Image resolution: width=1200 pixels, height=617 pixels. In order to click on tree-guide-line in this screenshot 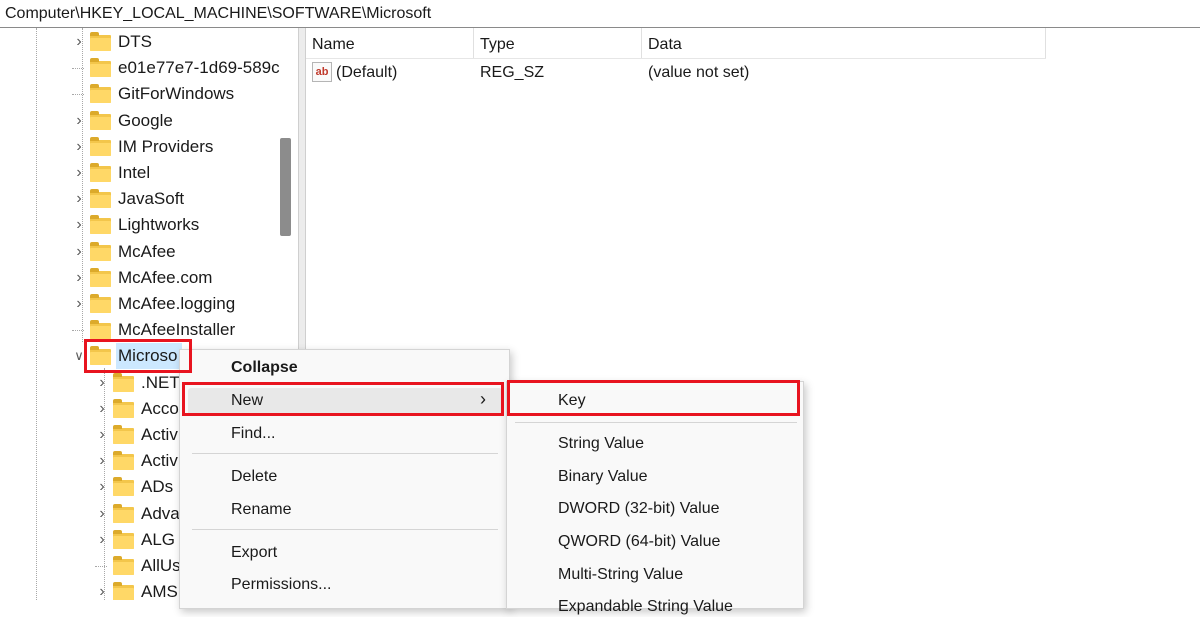, I will do `click(36, 314)`.